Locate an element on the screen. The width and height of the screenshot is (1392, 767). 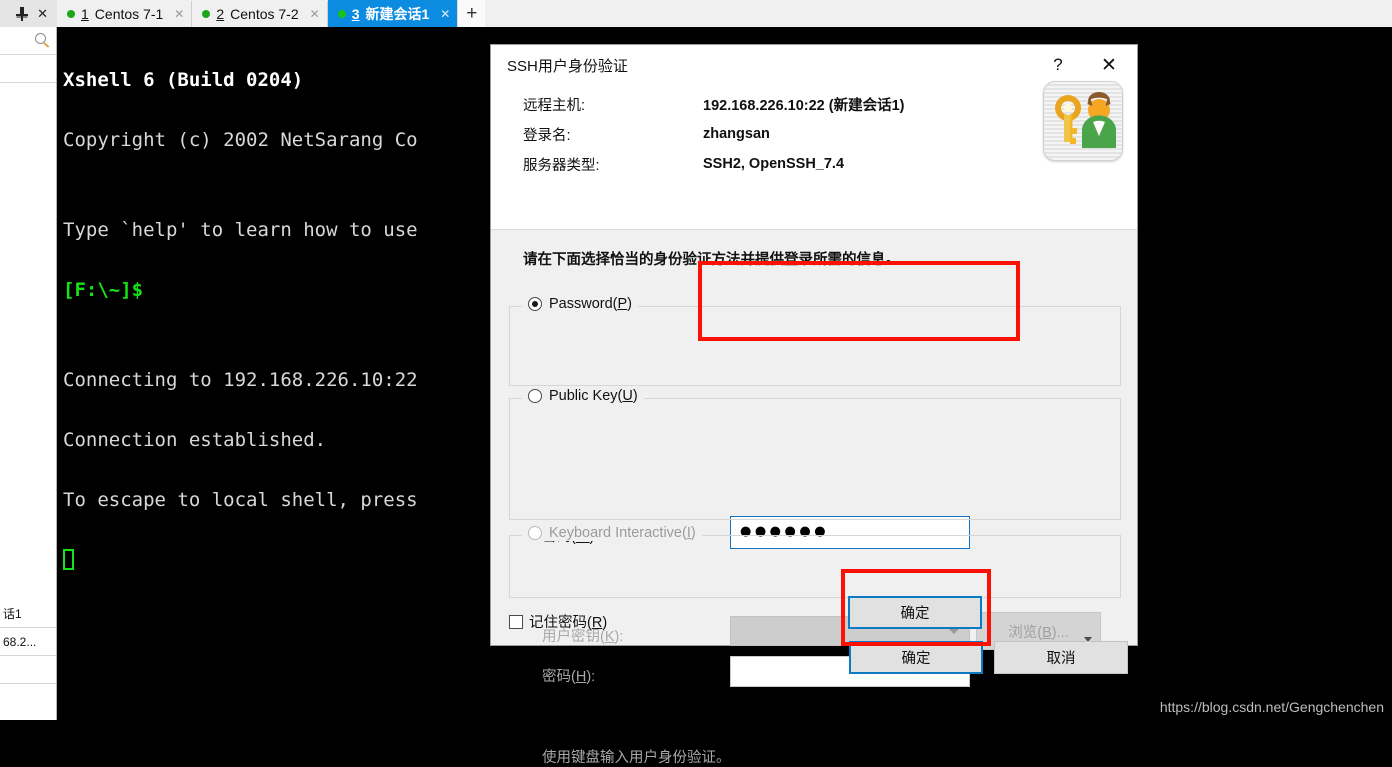
info-value: SSH2, OpenSSH_7.4 is located at coordinates (774, 164).